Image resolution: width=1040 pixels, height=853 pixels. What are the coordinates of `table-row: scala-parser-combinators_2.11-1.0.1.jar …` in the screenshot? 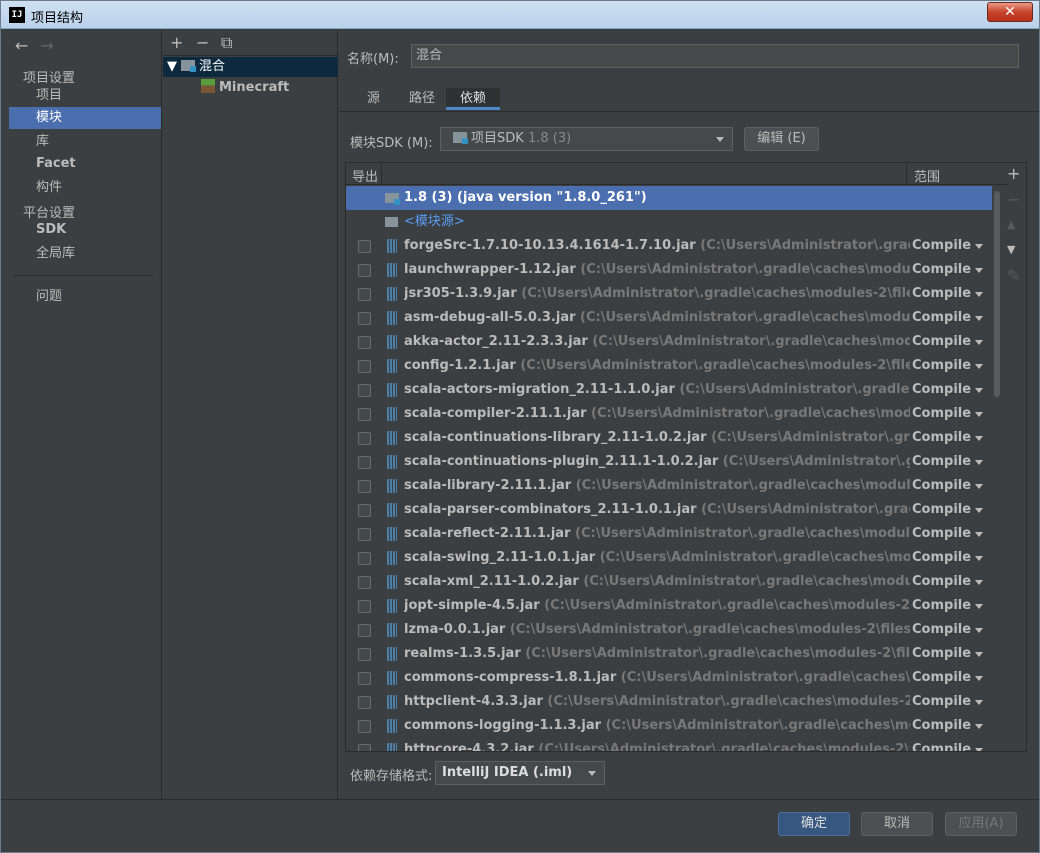 It's located at (669, 510).